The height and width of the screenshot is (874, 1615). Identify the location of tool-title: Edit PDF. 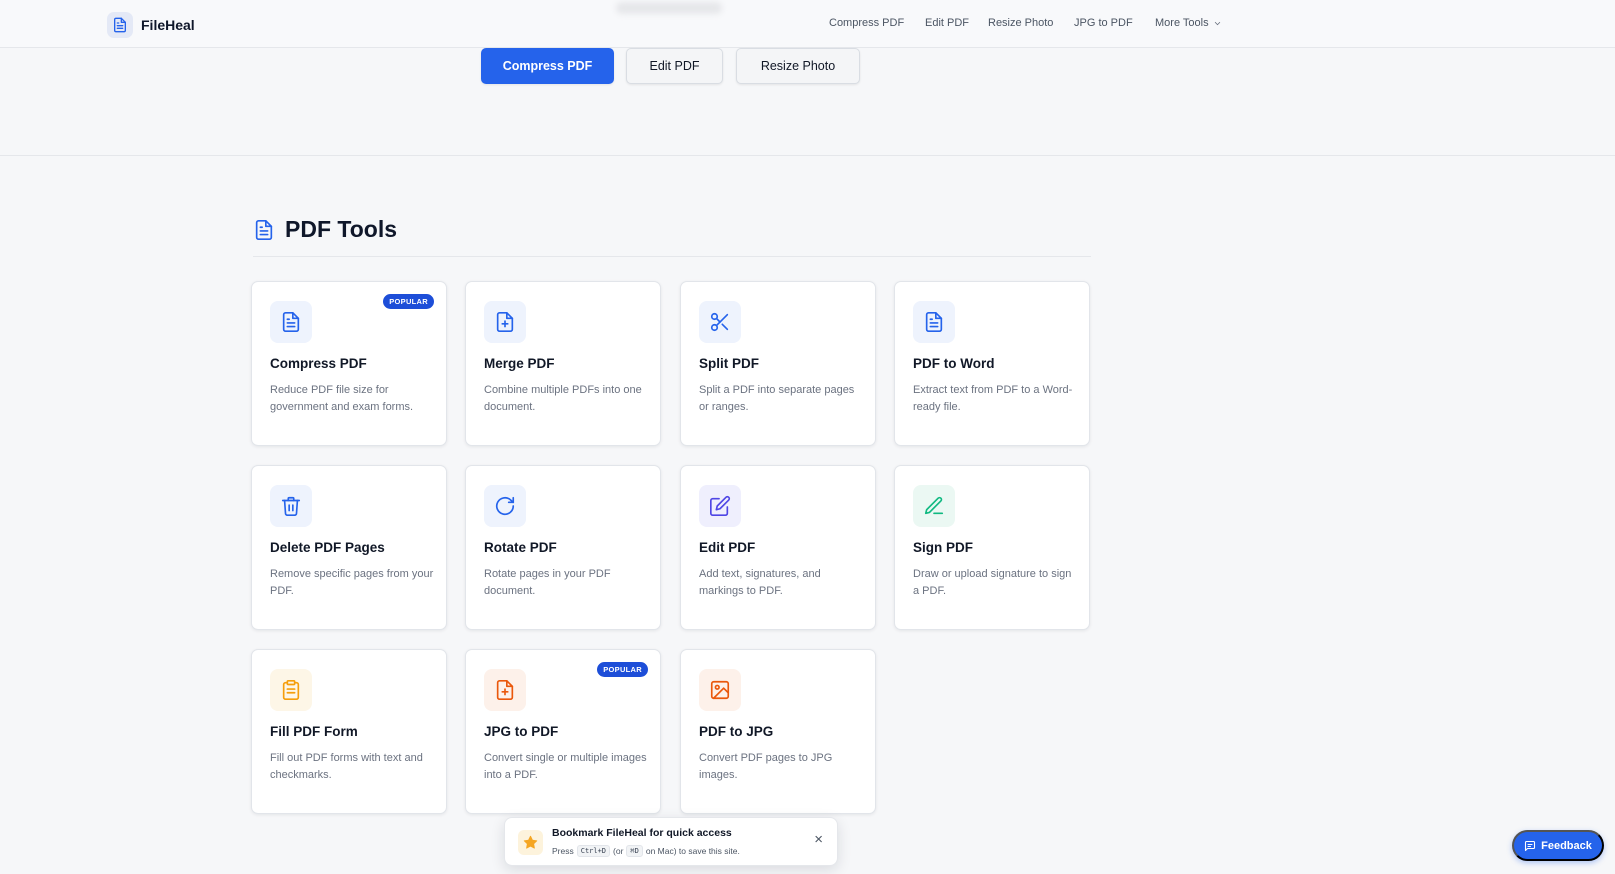
(727, 547).